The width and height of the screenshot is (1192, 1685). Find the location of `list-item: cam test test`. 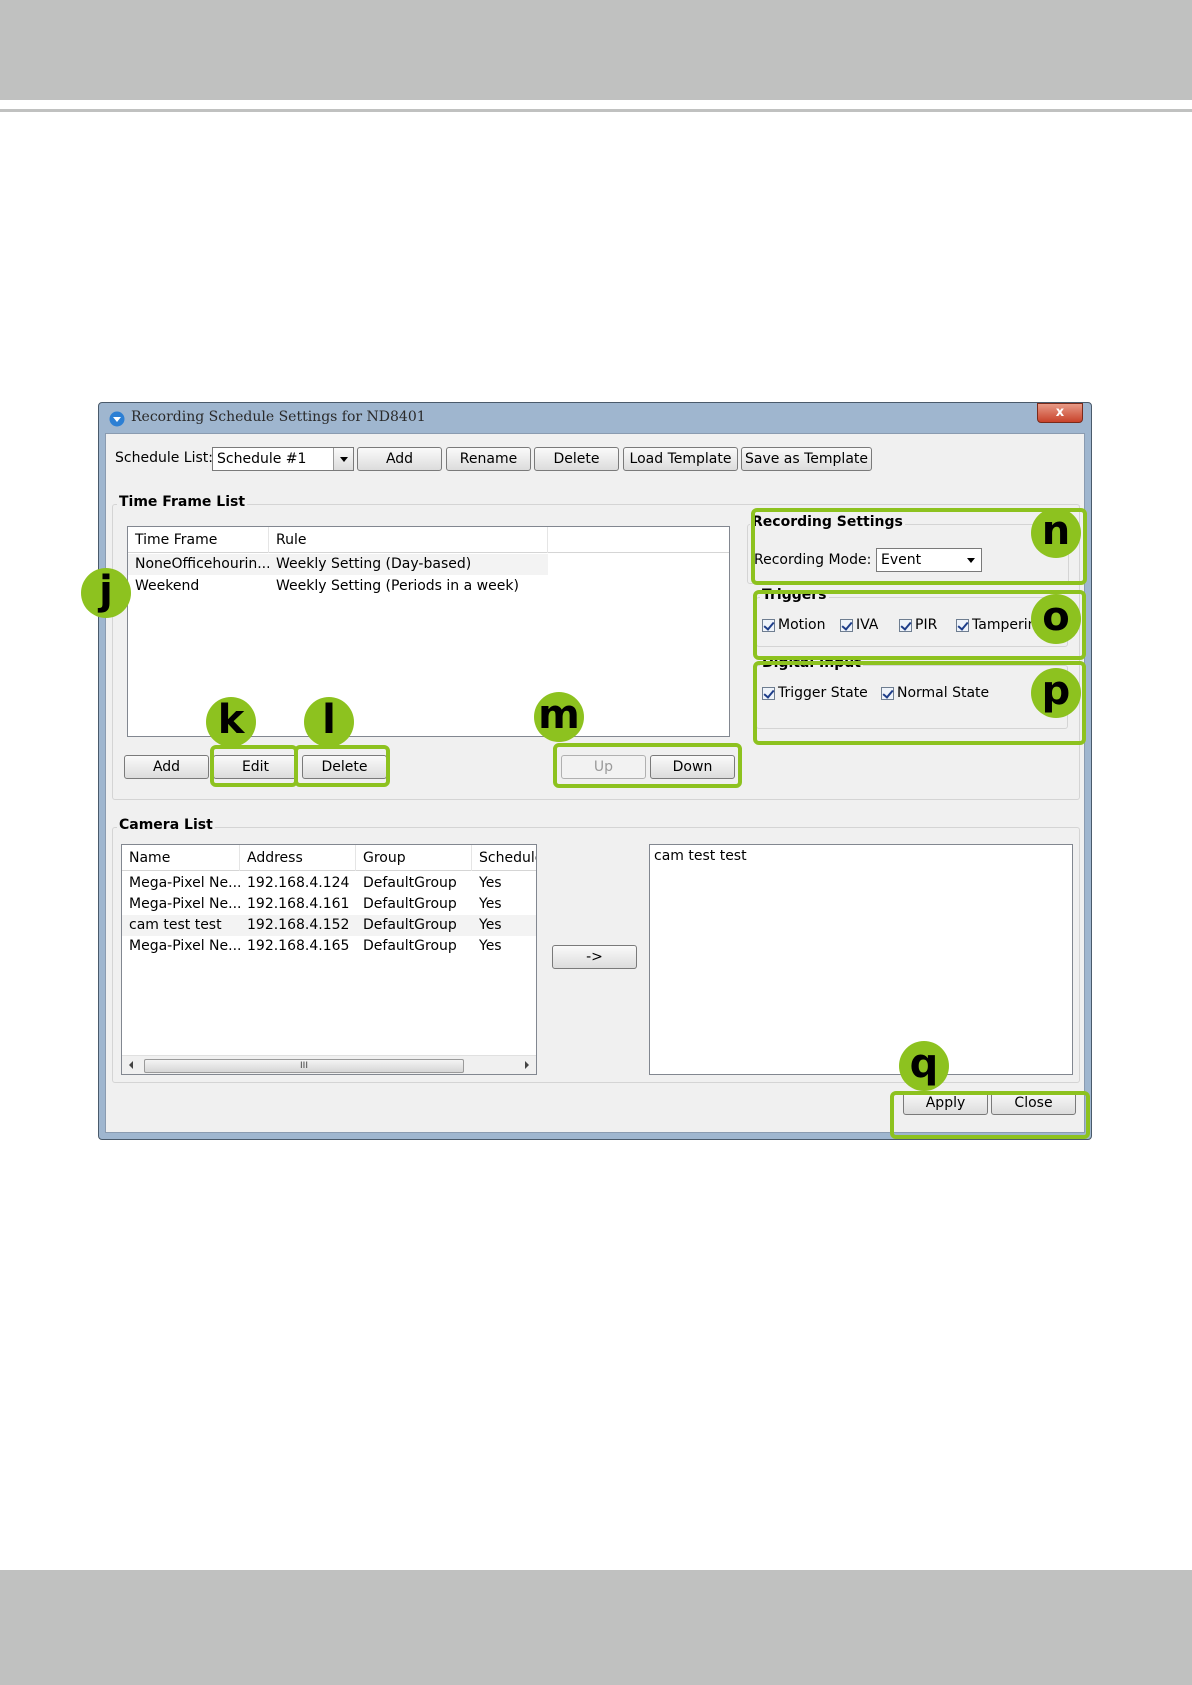

list-item: cam test test is located at coordinates (861, 856).